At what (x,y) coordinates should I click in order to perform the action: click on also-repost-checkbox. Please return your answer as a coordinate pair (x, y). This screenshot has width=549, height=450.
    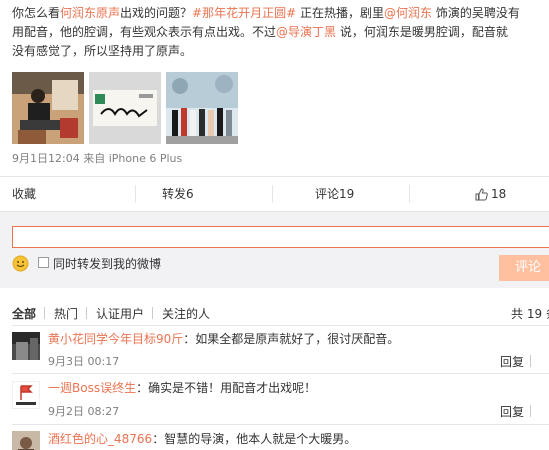
    Looking at the image, I should click on (43, 262).